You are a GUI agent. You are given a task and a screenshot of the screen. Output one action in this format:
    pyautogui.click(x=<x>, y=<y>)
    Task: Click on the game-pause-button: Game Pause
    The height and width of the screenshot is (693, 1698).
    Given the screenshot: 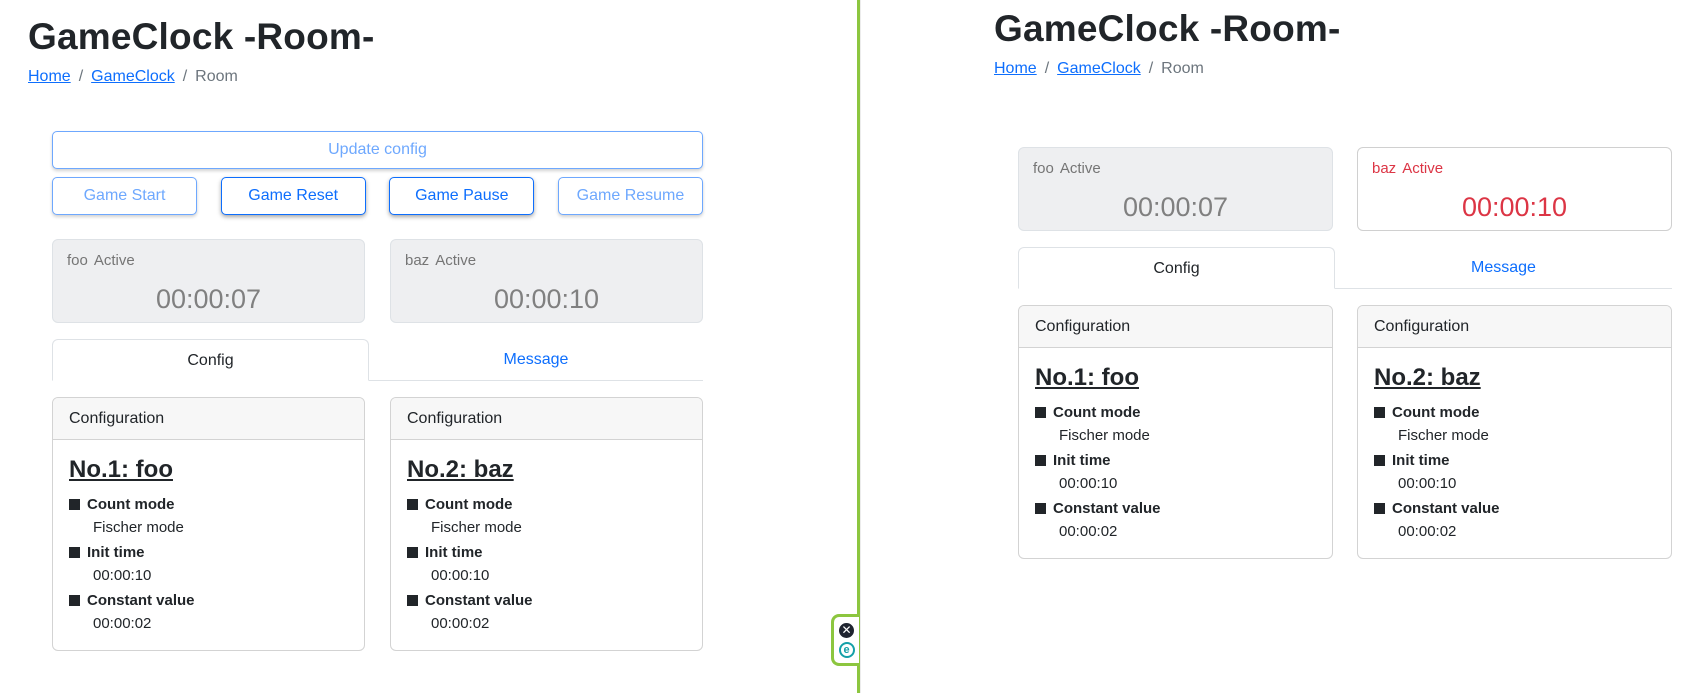 What is the action you would take?
    pyautogui.click(x=462, y=196)
    